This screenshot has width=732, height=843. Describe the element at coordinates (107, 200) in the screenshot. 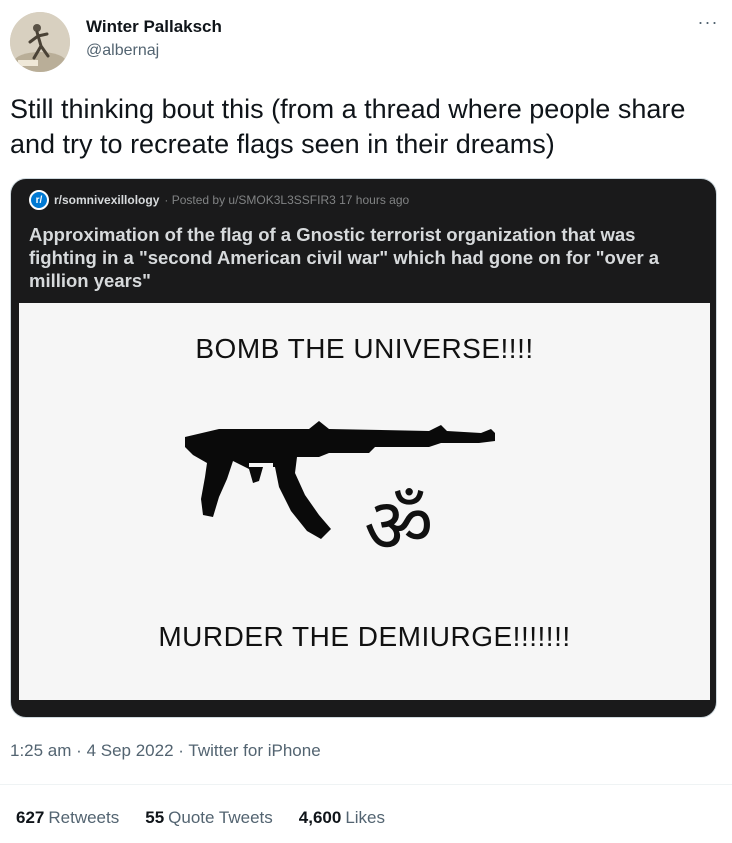

I see `subreddit-name: r/somnivexillology` at that location.